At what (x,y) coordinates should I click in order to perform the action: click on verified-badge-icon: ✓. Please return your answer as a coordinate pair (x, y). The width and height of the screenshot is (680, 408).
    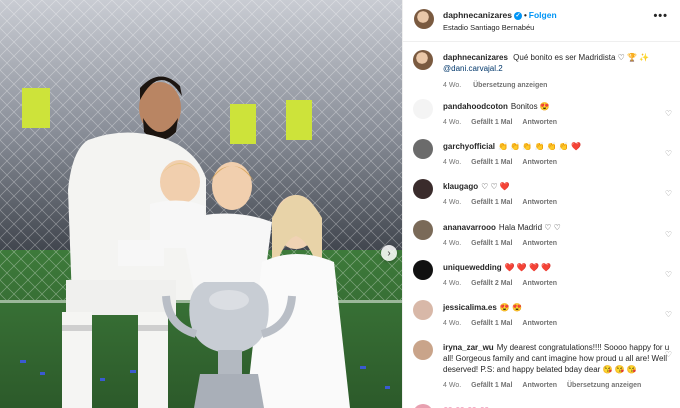
    Looking at the image, I should click on (517, 15).